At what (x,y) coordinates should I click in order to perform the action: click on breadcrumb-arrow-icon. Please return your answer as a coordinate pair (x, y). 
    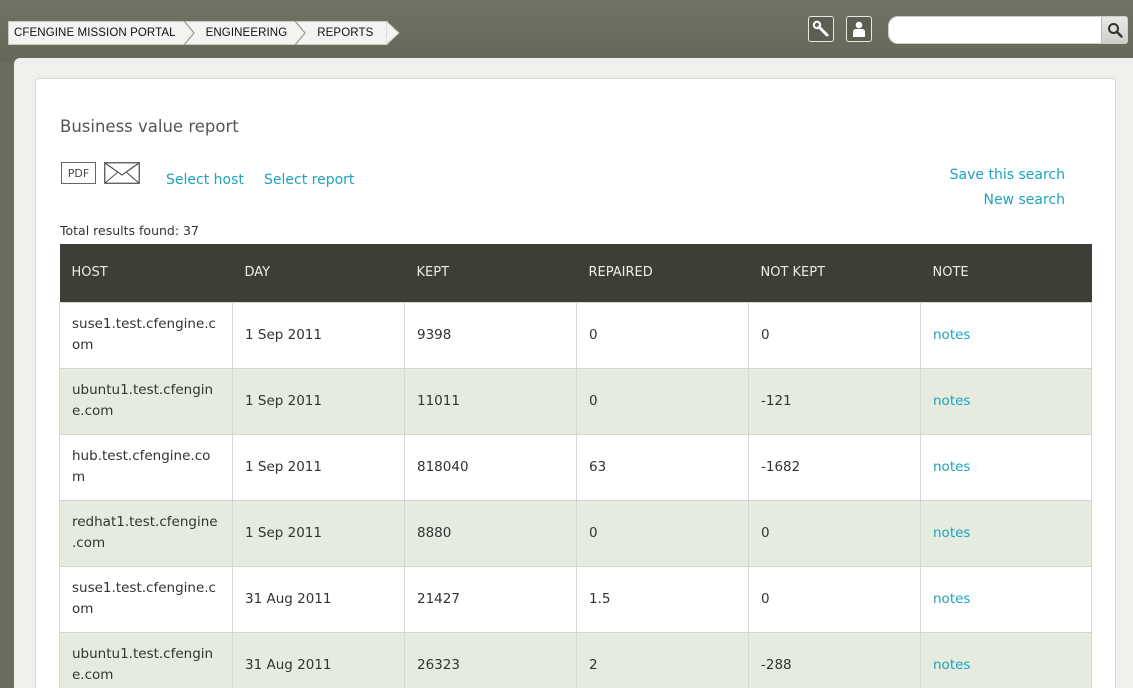
    Looking at the image, I should click on (393, 33).